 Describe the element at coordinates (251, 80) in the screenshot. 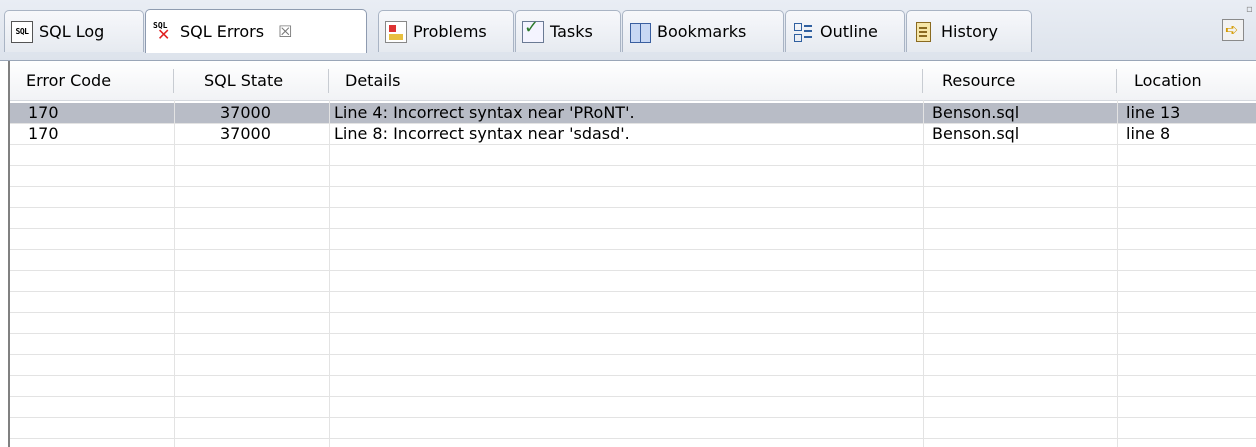

I see `column-header-sql-state: SQL State` at that location.